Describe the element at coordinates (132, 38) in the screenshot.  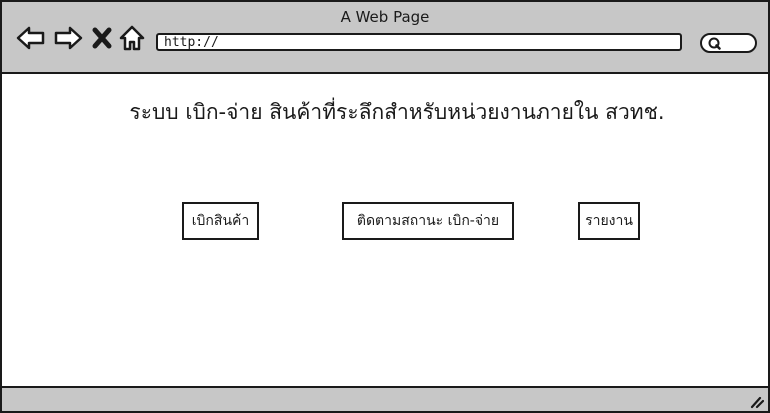
I see `home-icon` at that location.